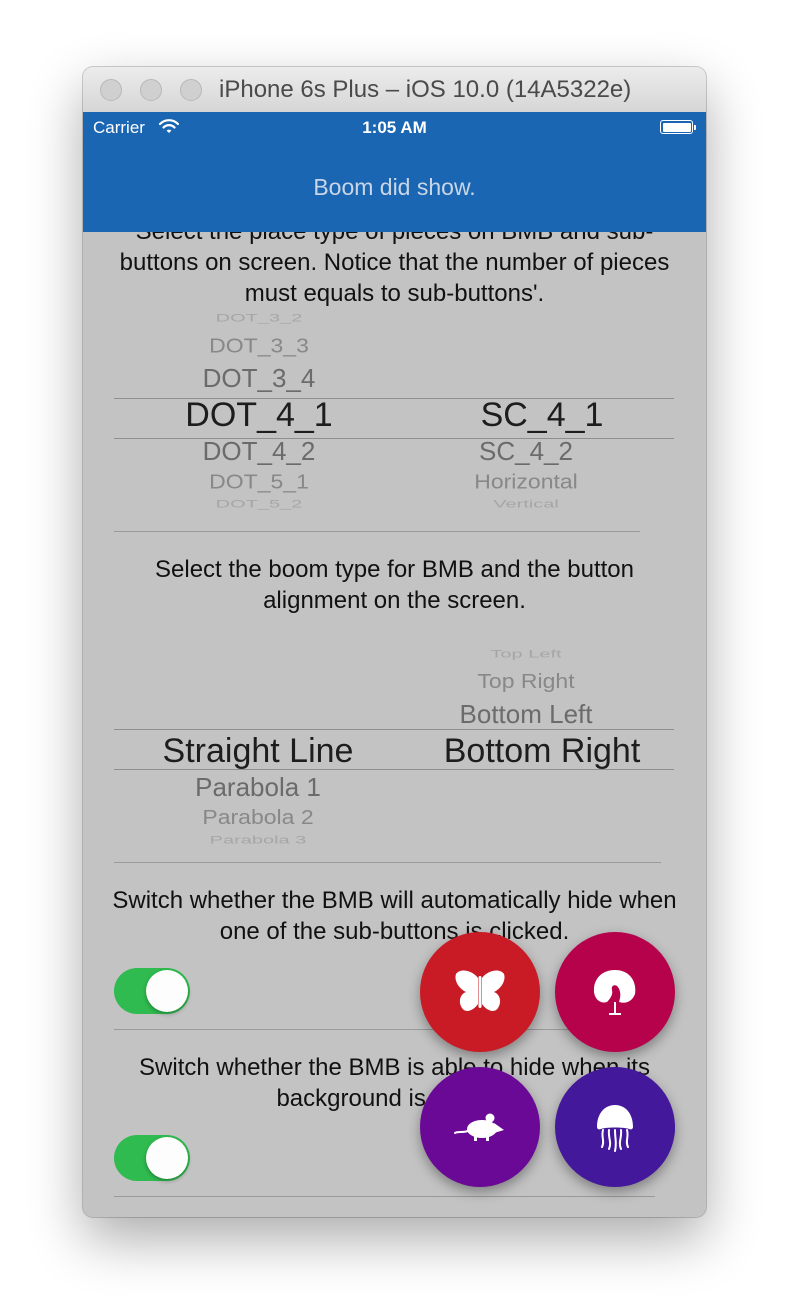 The image size is (790, 1316). Describe the element at coordinates (542, 751) in the screenshot. I see `picker-selected-row: Bottom Right` at that location.